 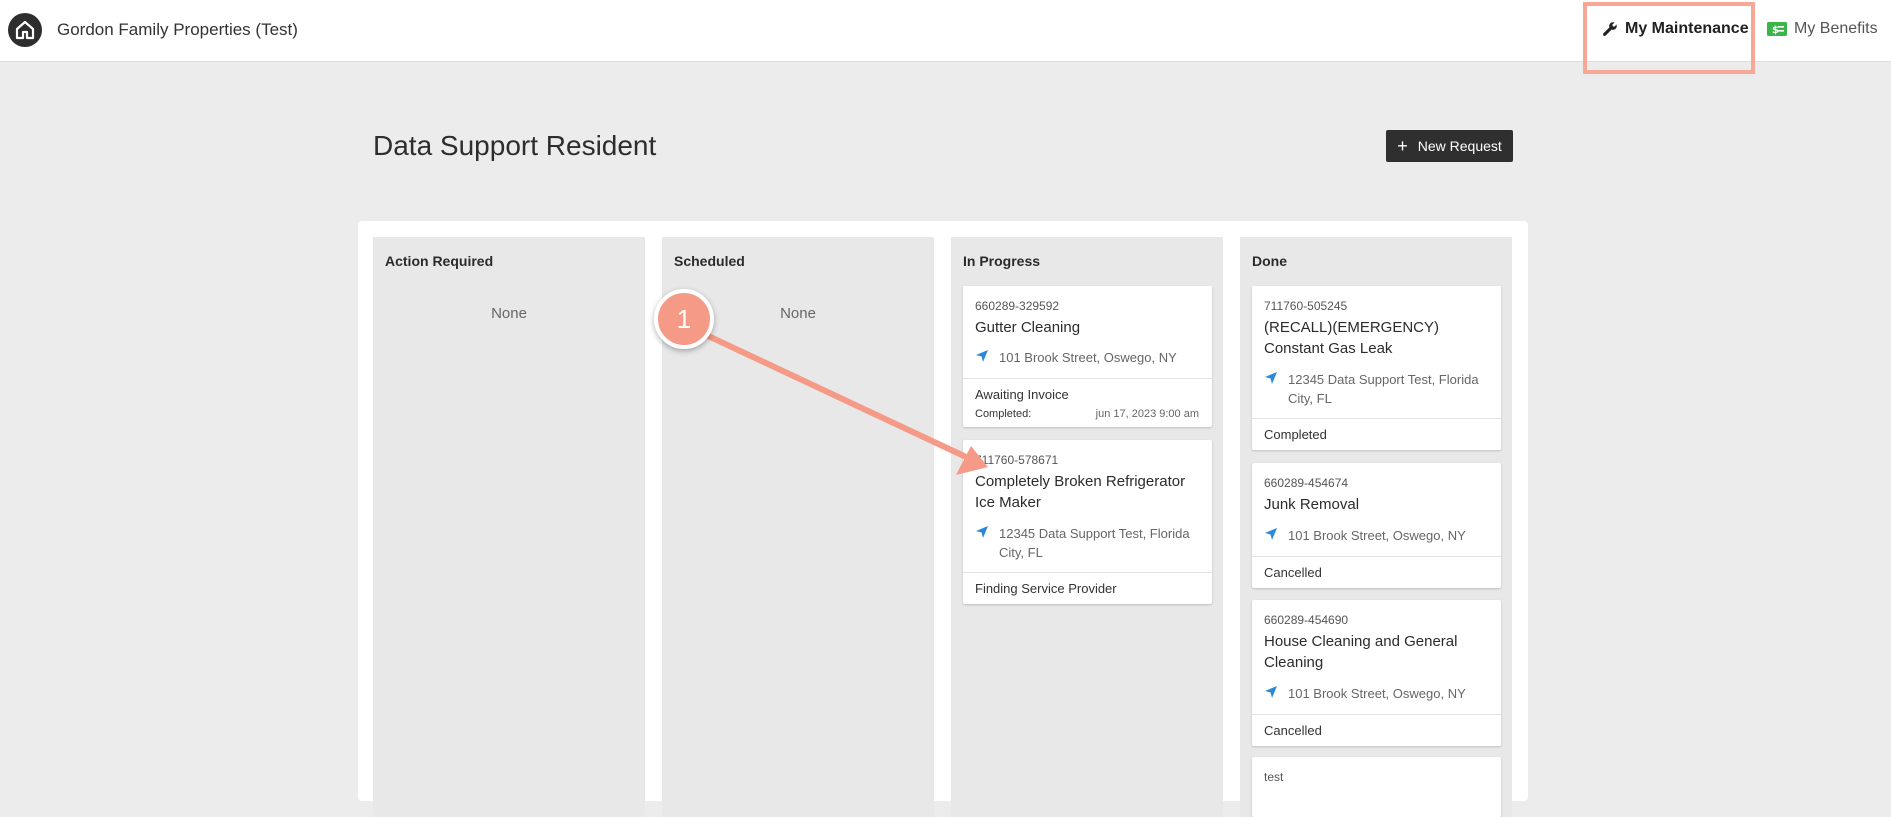 I want to click on money-icon: $, so click(x=1777, y=29).